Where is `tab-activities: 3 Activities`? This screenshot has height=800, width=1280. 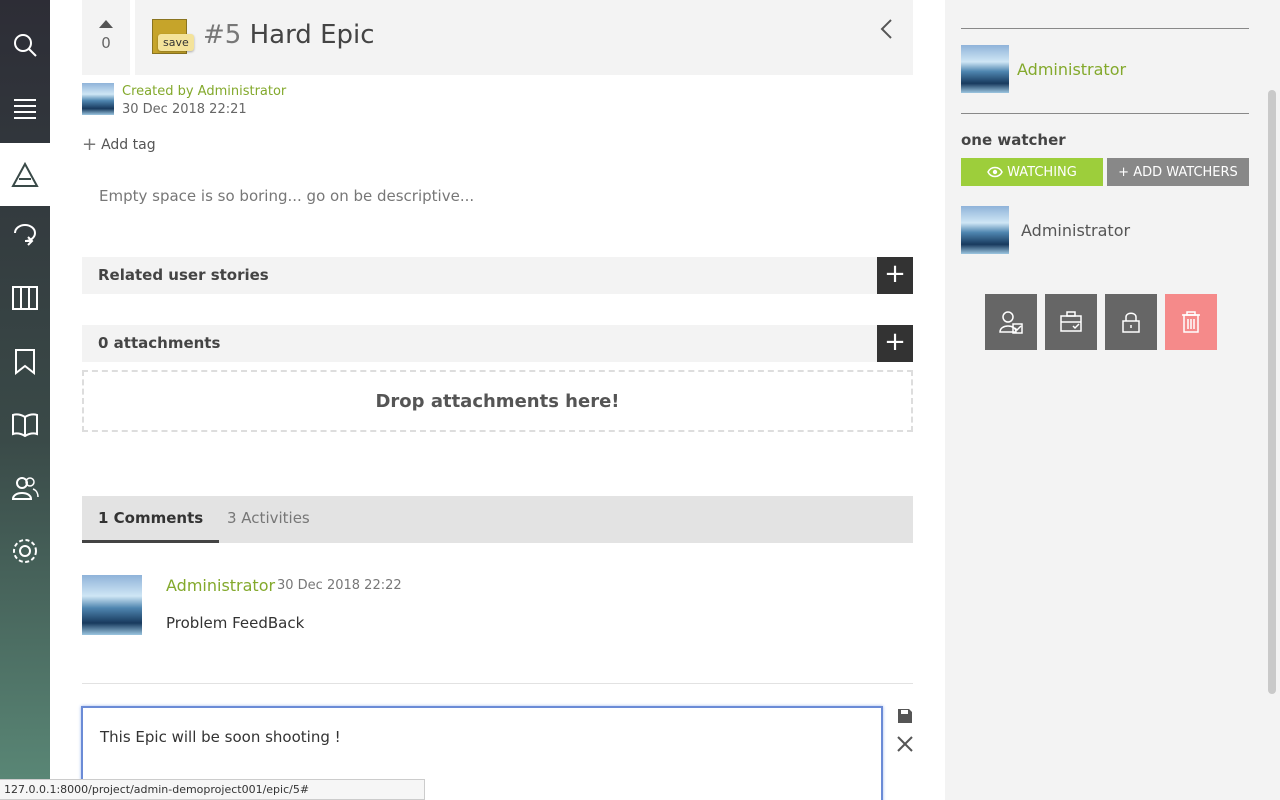 tab-activities: 3 Activities is located at coordinates (268, 519).